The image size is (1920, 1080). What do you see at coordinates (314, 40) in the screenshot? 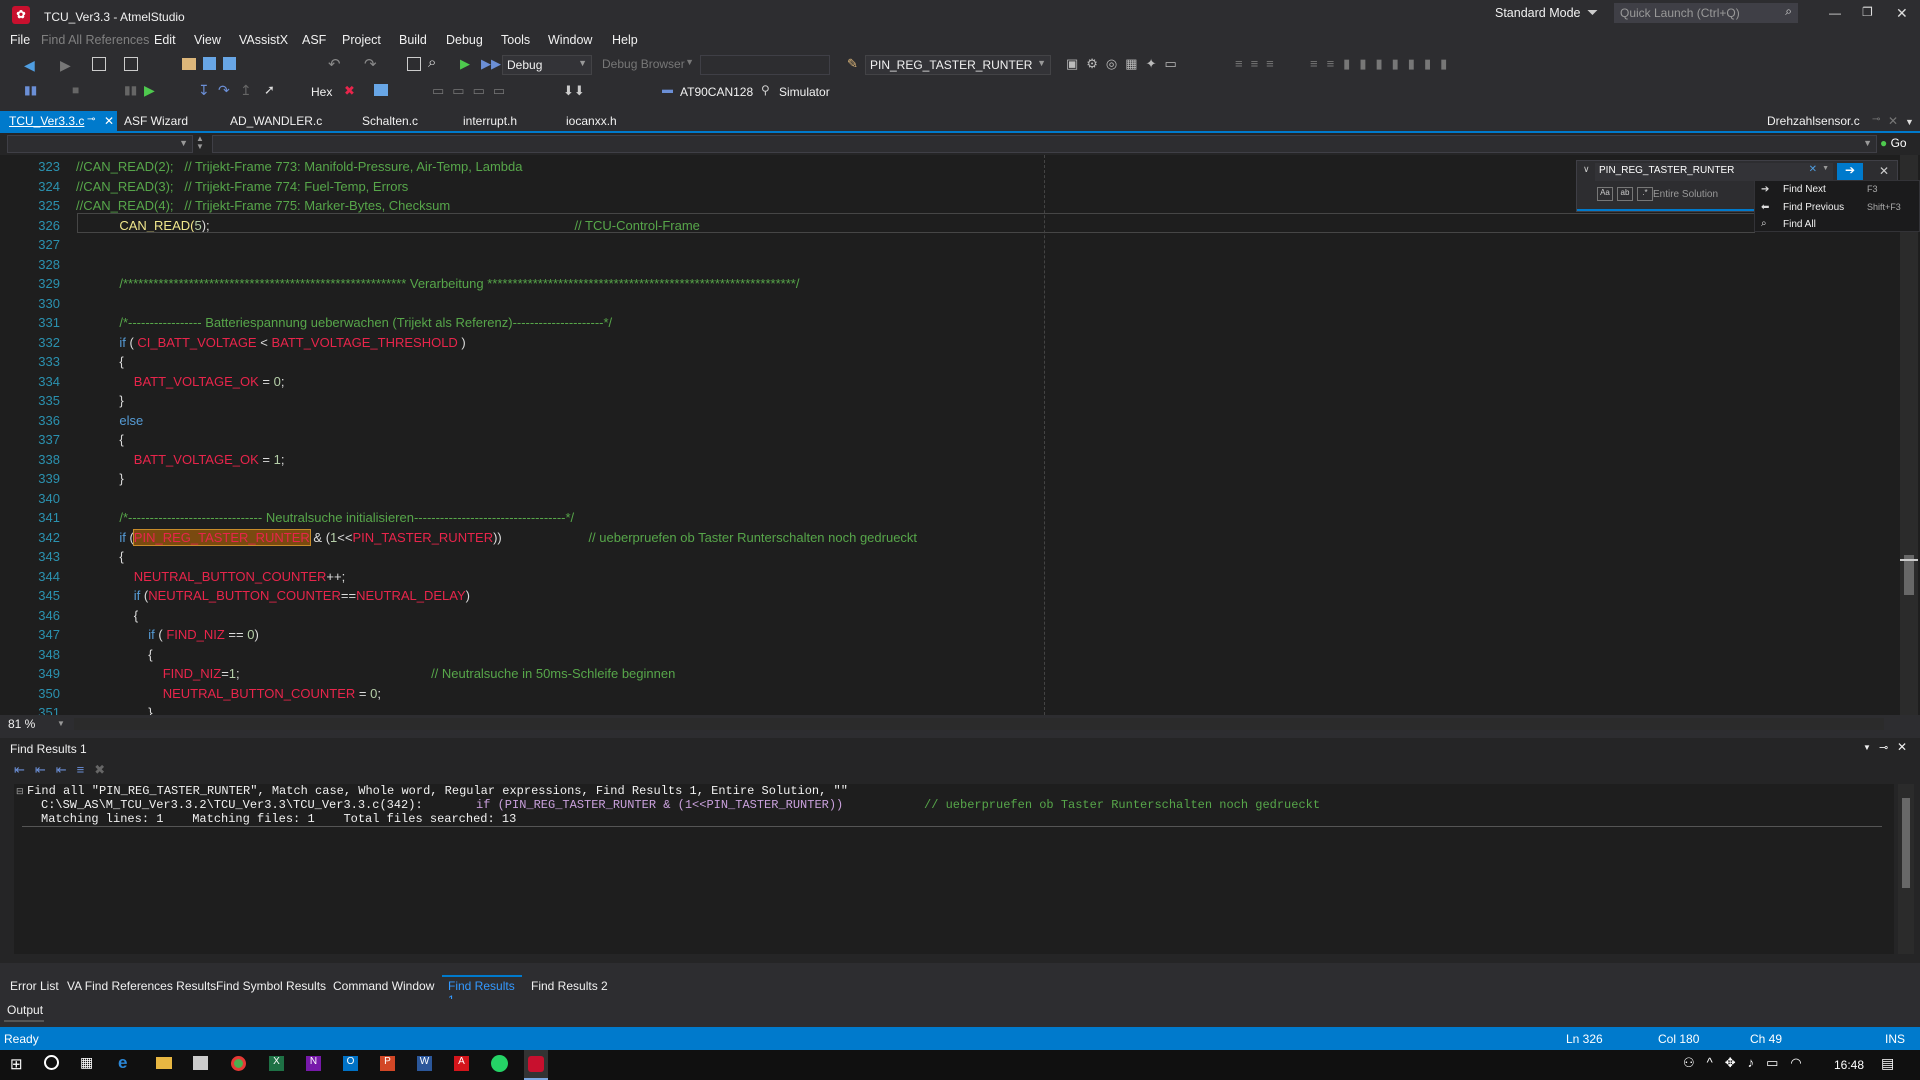
I see `menu-asf: ASF` at bounding box center [314, 40].